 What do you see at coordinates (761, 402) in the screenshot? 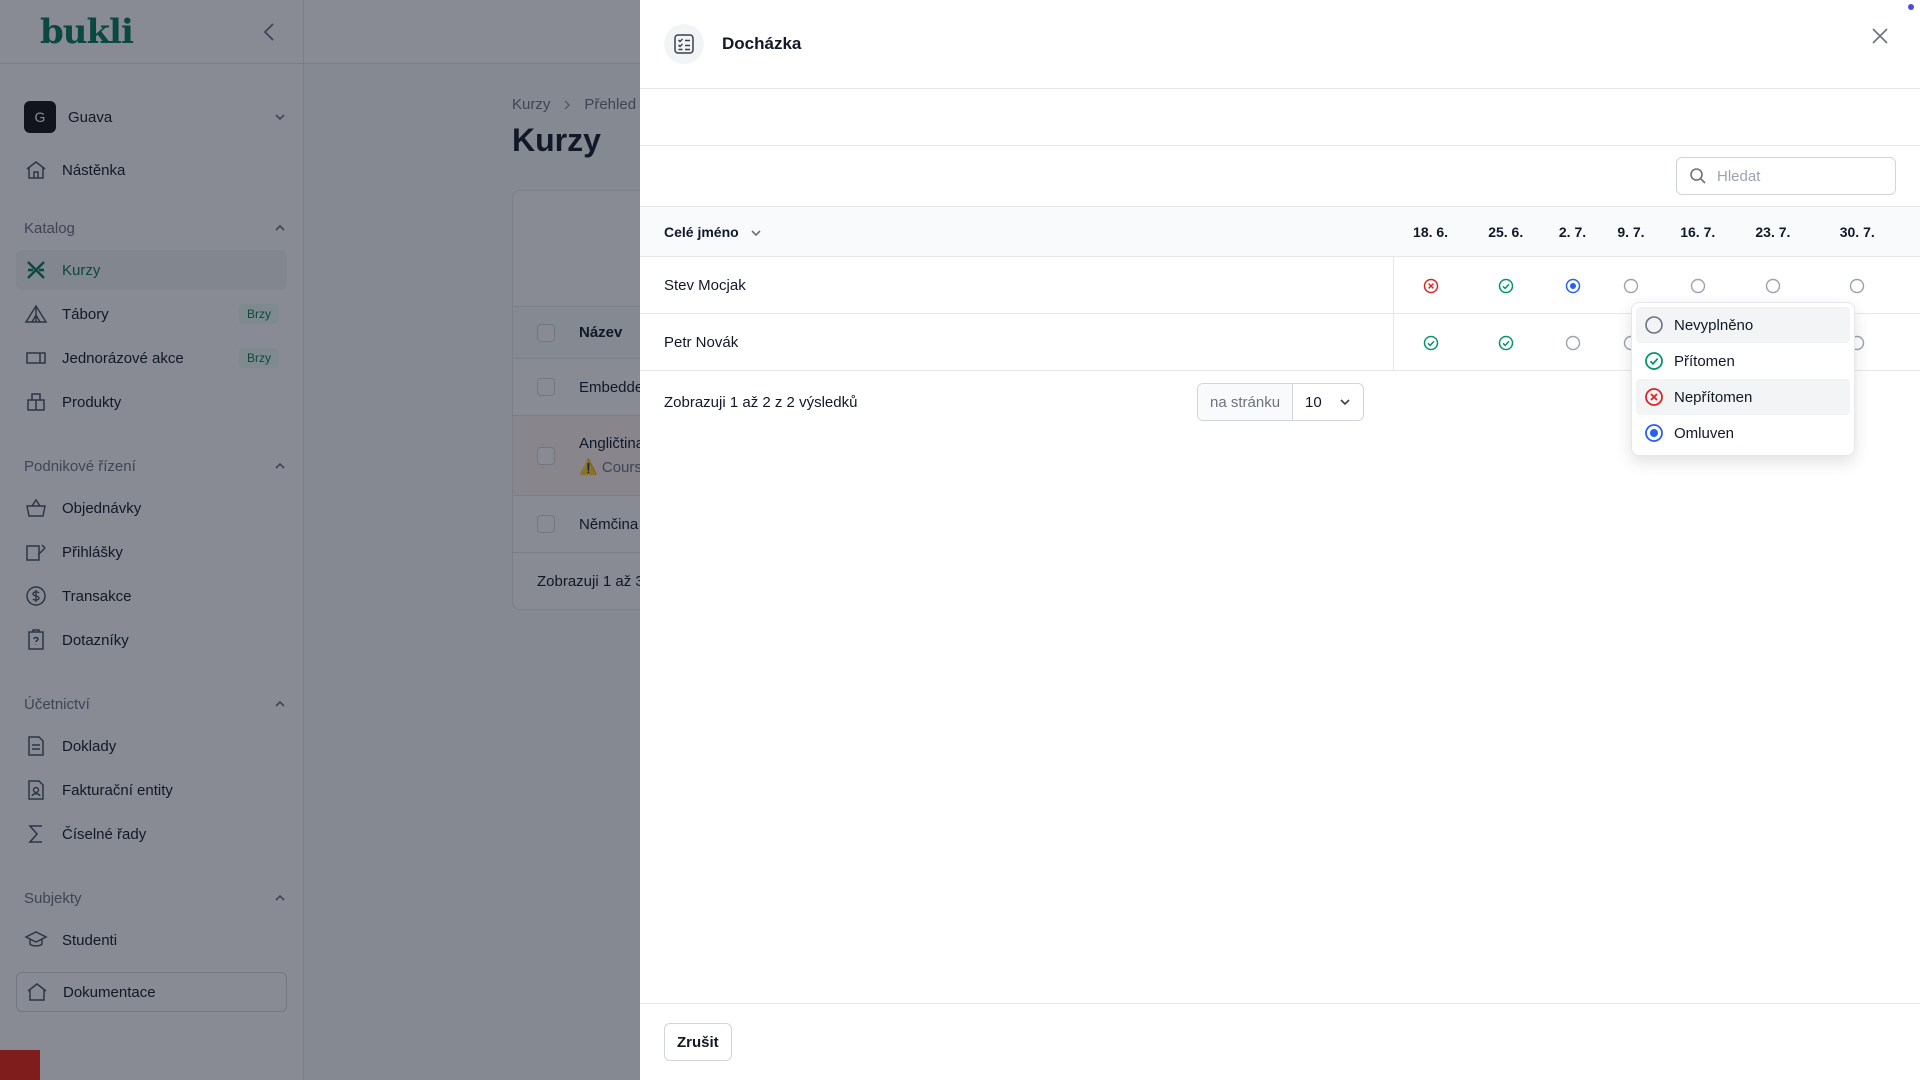
I see `results-text: Zobrazuji 1 až 2 z 2 výsledků` at bounding box center [761, 402].